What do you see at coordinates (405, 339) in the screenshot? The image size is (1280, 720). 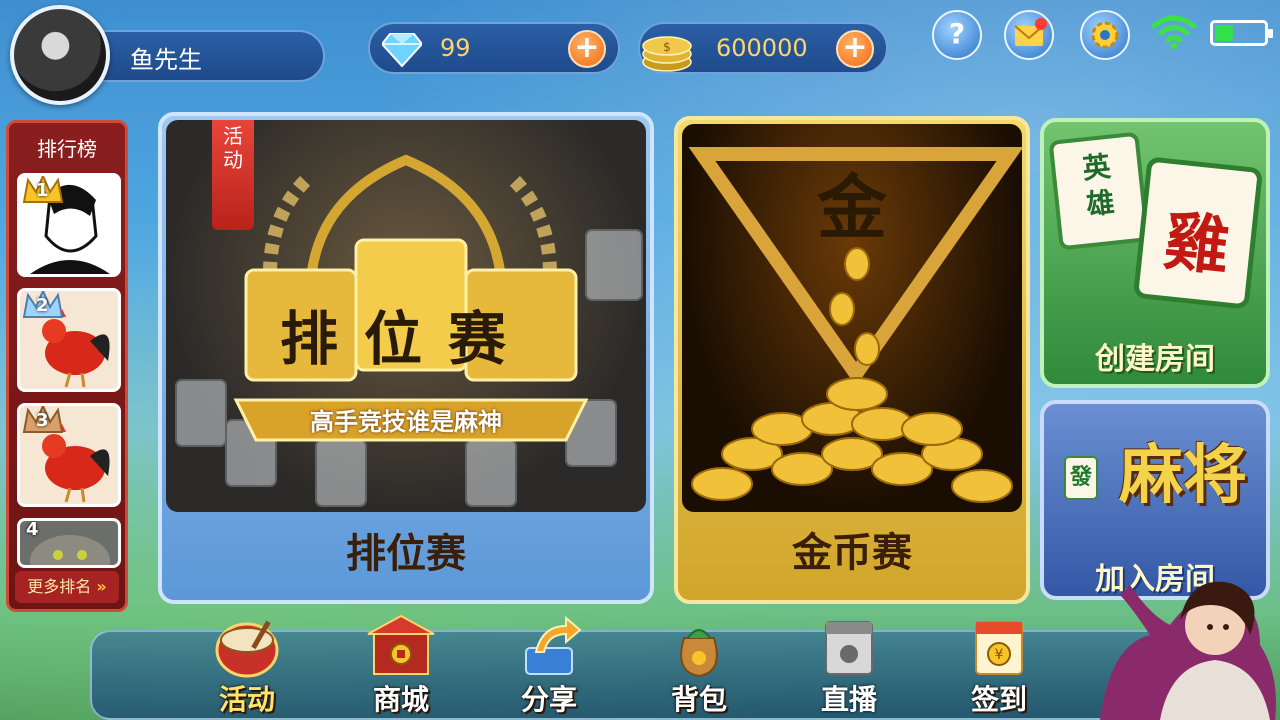 I see `ranked-banner-title: 排位赛` at bounding box center [405, 339].